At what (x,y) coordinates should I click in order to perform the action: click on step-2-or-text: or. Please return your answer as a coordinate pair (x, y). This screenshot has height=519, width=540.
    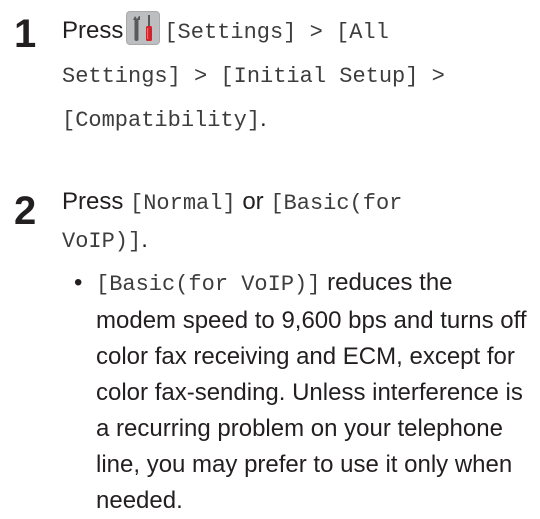
    Looking at the image, I should click on (253, 201).